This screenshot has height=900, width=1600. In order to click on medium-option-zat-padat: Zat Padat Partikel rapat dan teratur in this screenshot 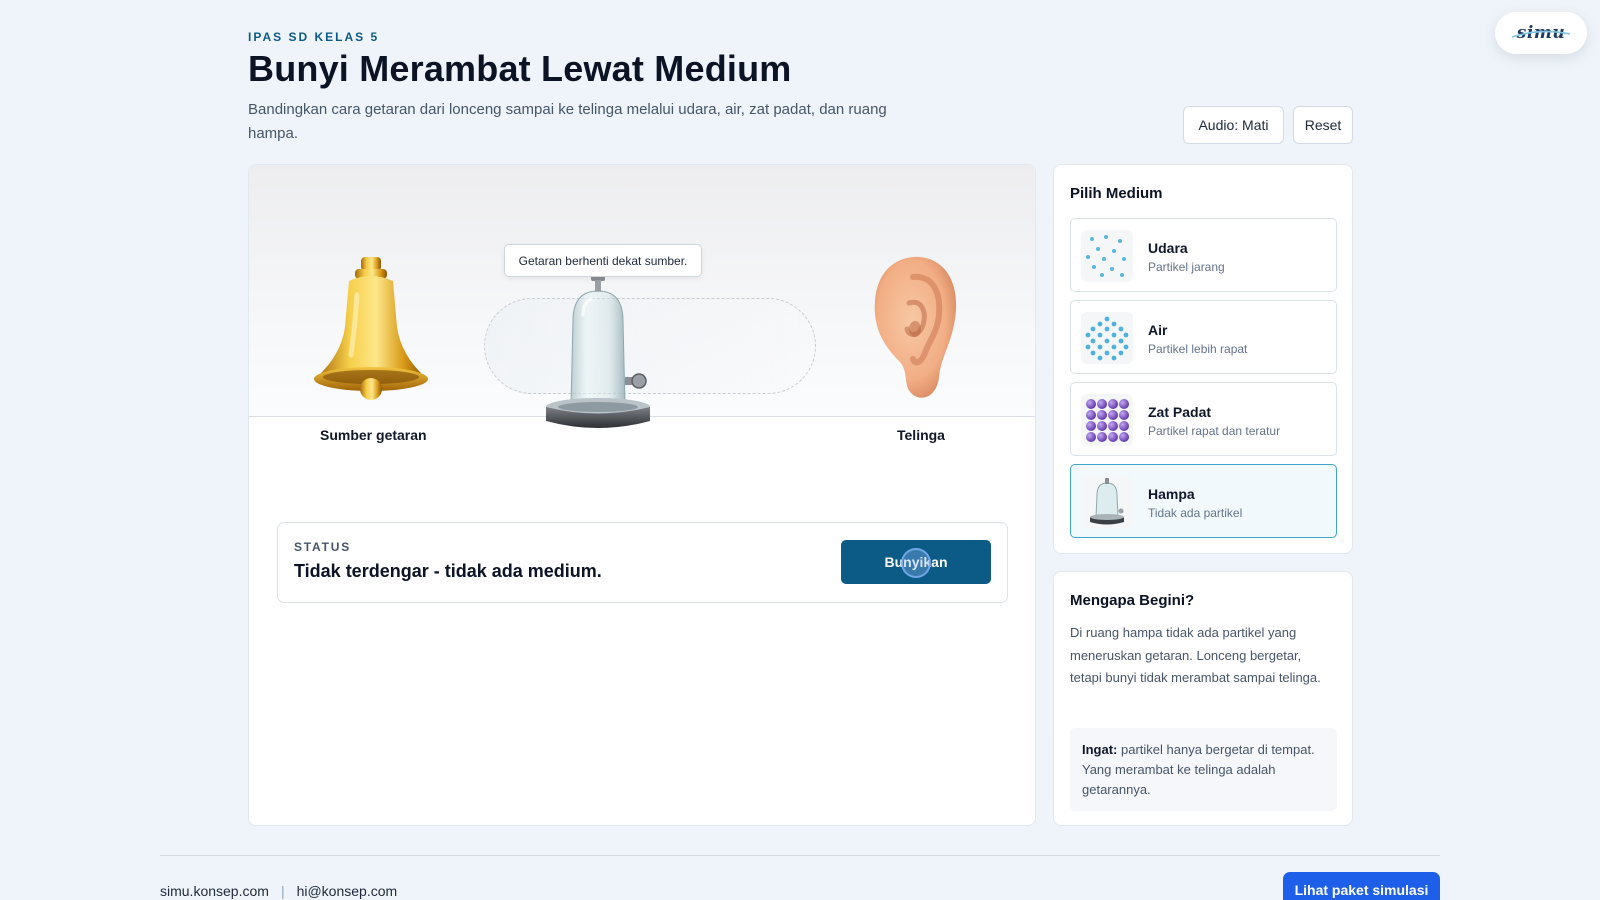, I will do `click(1203, 419)`.